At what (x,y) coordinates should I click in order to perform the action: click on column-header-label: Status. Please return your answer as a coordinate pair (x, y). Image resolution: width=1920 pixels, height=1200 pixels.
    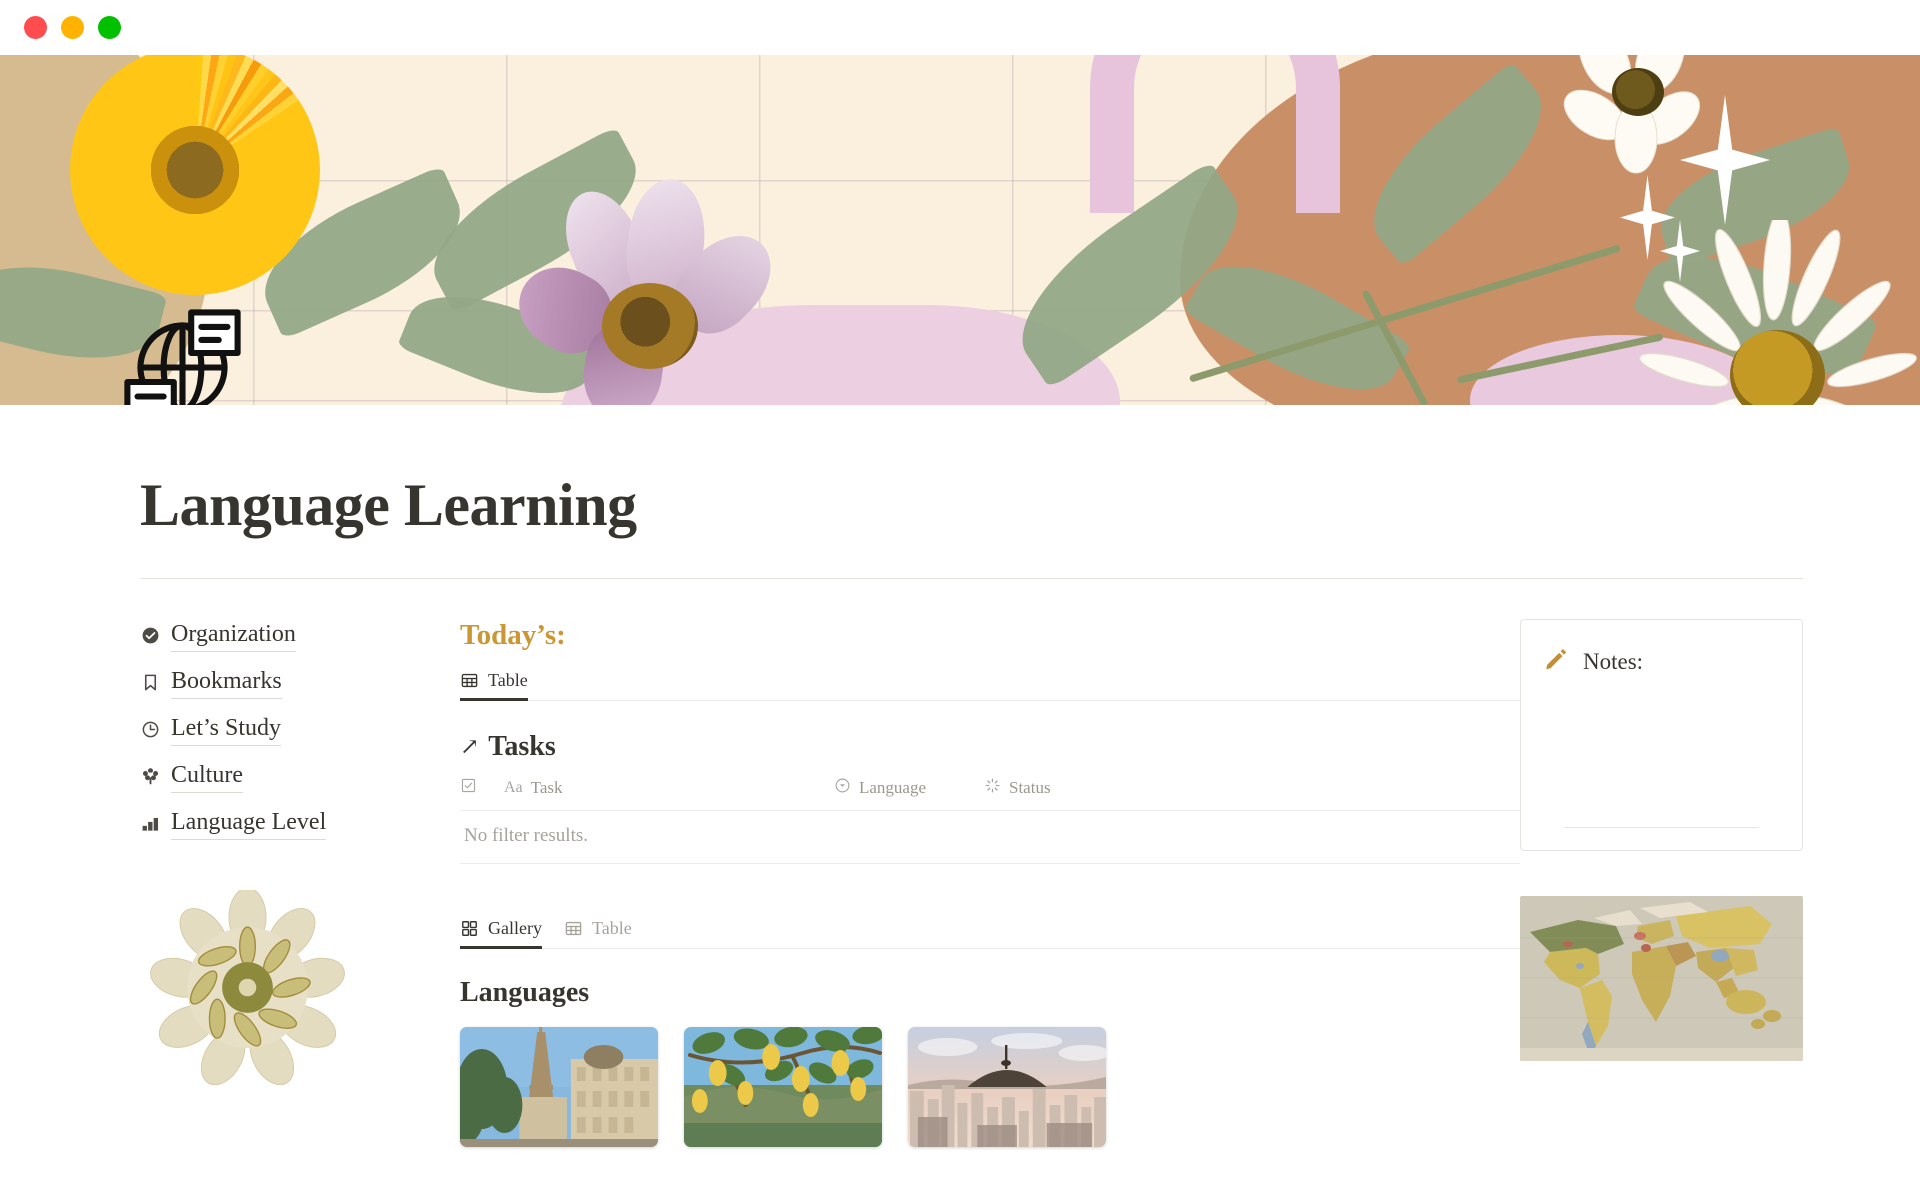
    Looking at the image, I should click on (1030, 787).